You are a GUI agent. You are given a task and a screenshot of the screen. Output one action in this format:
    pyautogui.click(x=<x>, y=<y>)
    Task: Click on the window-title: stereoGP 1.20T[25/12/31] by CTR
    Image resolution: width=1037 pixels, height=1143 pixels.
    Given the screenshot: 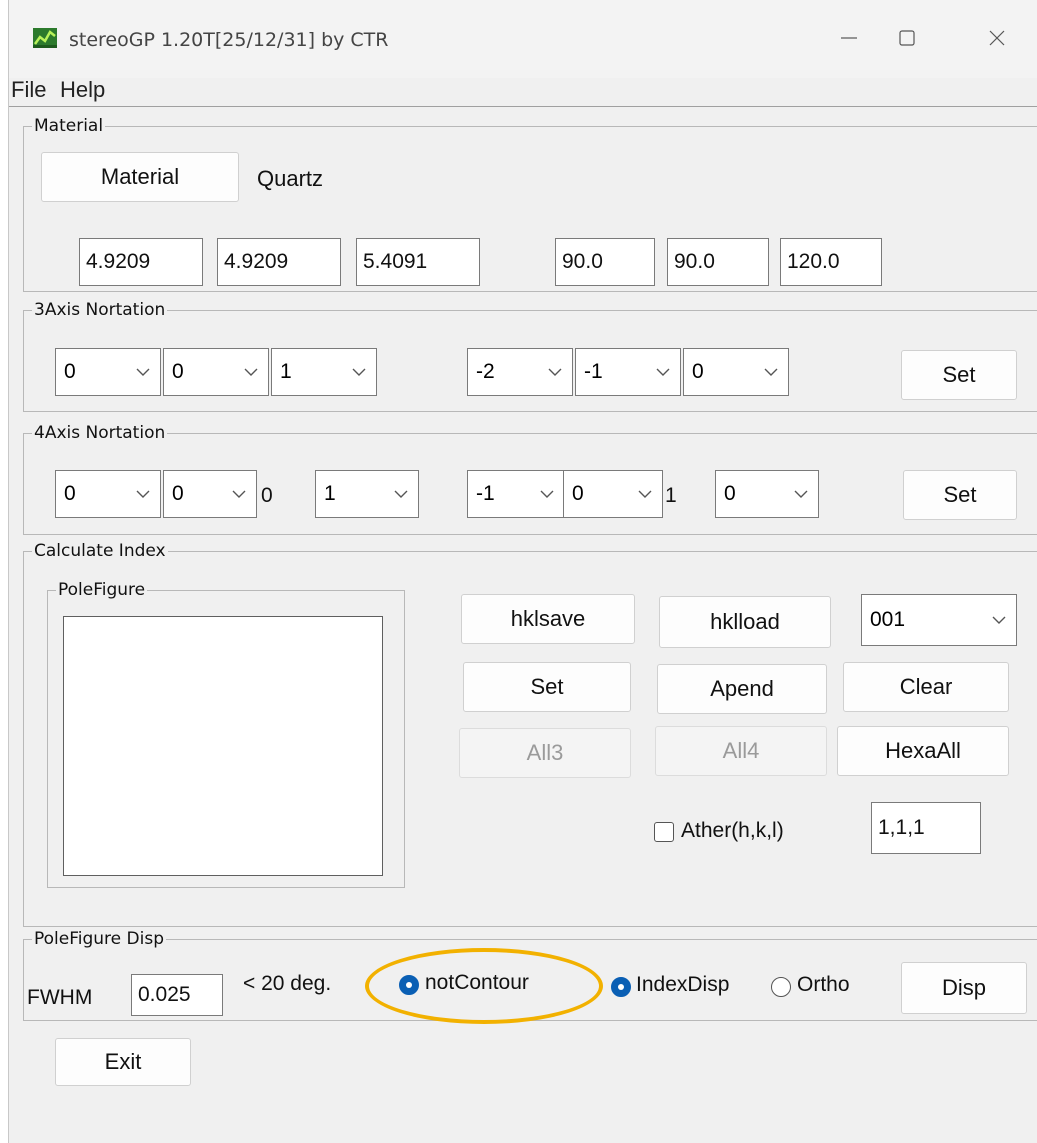 What is the action you would take?
    pyautogui.click(x=229, y=40)
    